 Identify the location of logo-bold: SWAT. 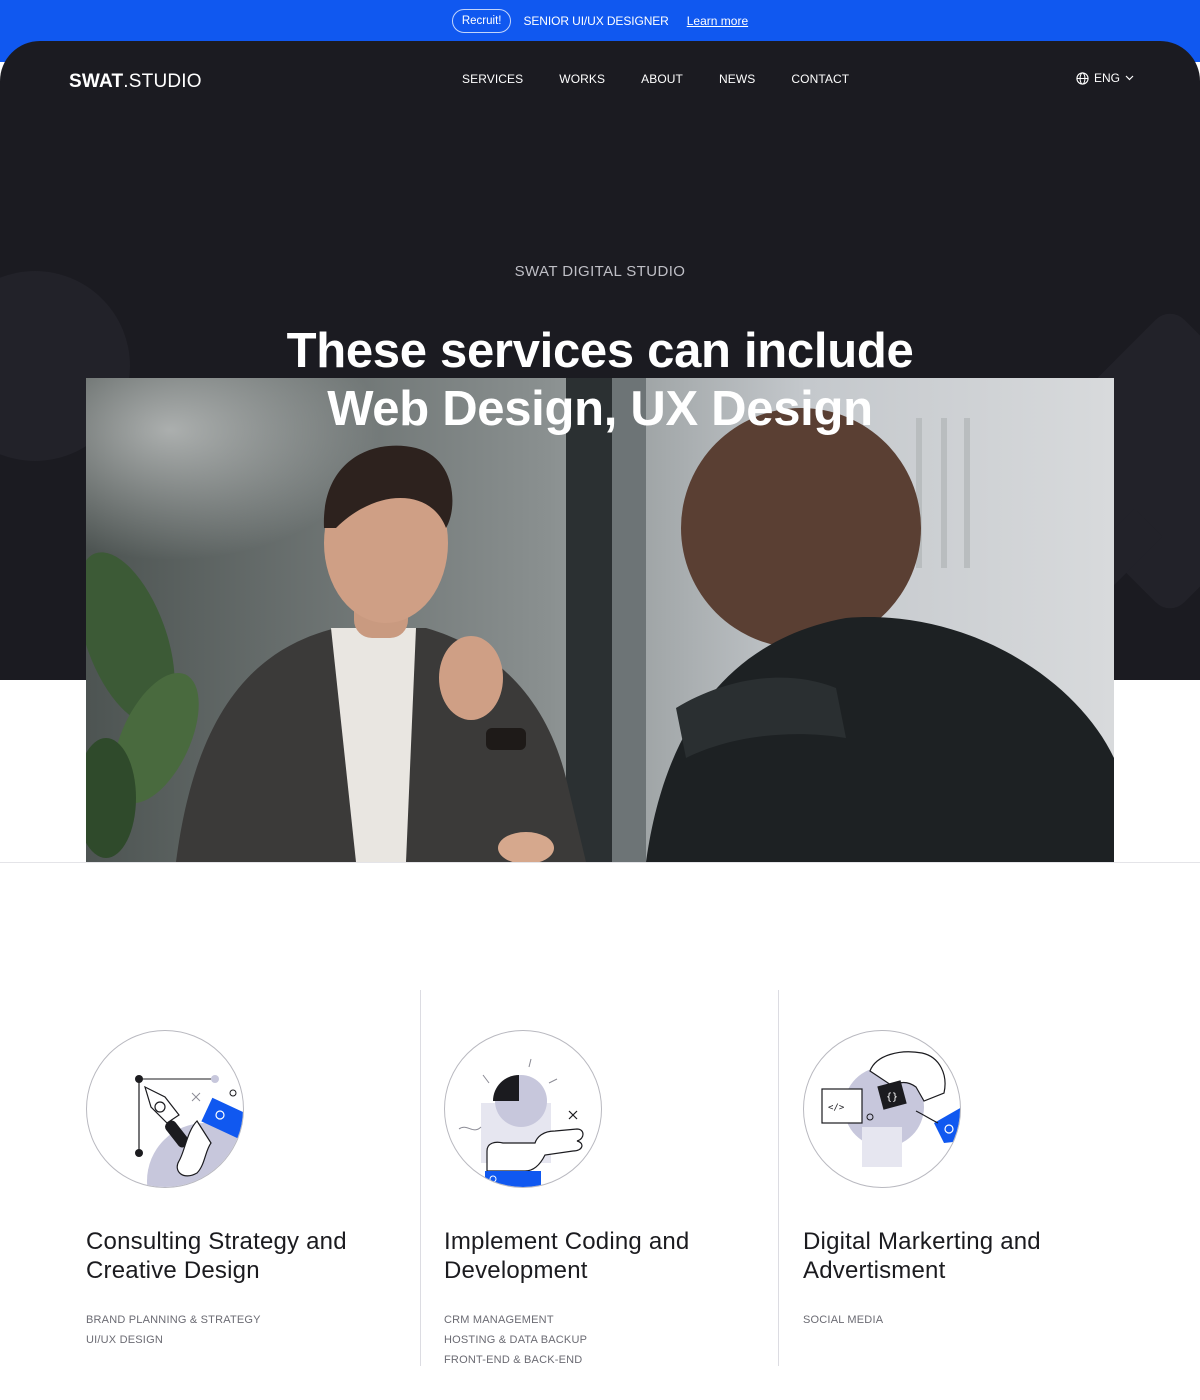
(96, 81).